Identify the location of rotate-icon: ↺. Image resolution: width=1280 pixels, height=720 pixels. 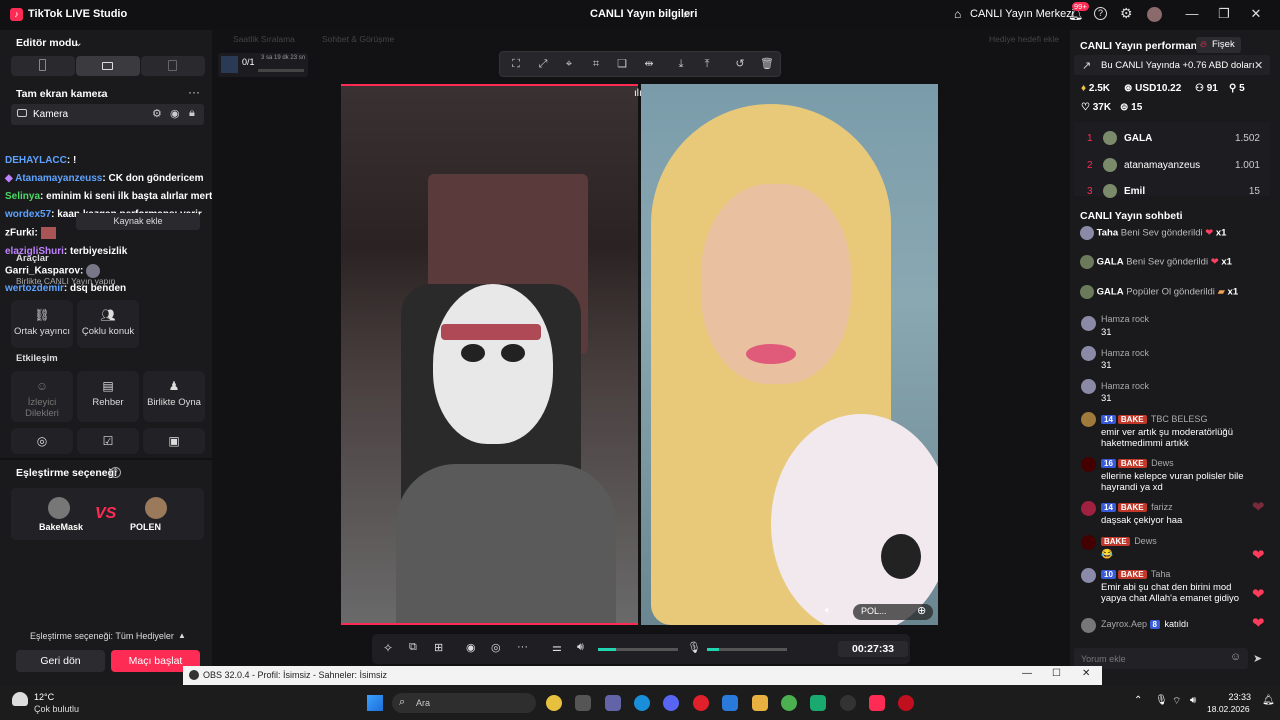
(740, 64).